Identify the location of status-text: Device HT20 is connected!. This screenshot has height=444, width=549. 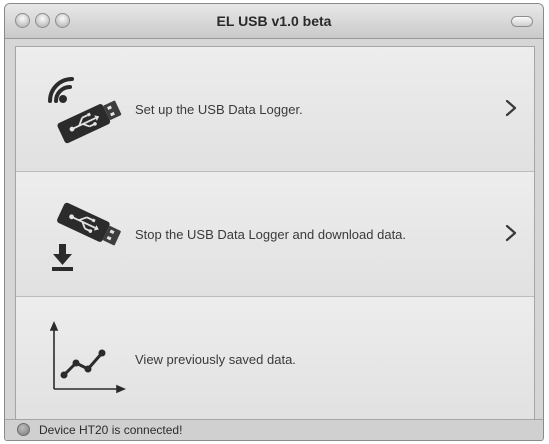
(111, 430).